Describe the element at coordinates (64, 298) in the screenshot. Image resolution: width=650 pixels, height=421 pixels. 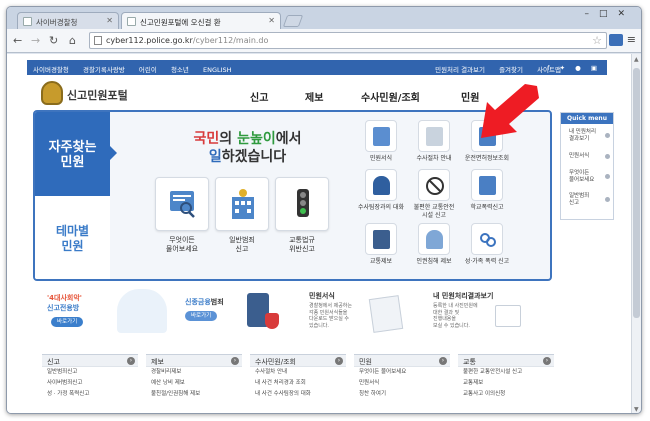
I see `banner-title: '4대사회악'` at that location.